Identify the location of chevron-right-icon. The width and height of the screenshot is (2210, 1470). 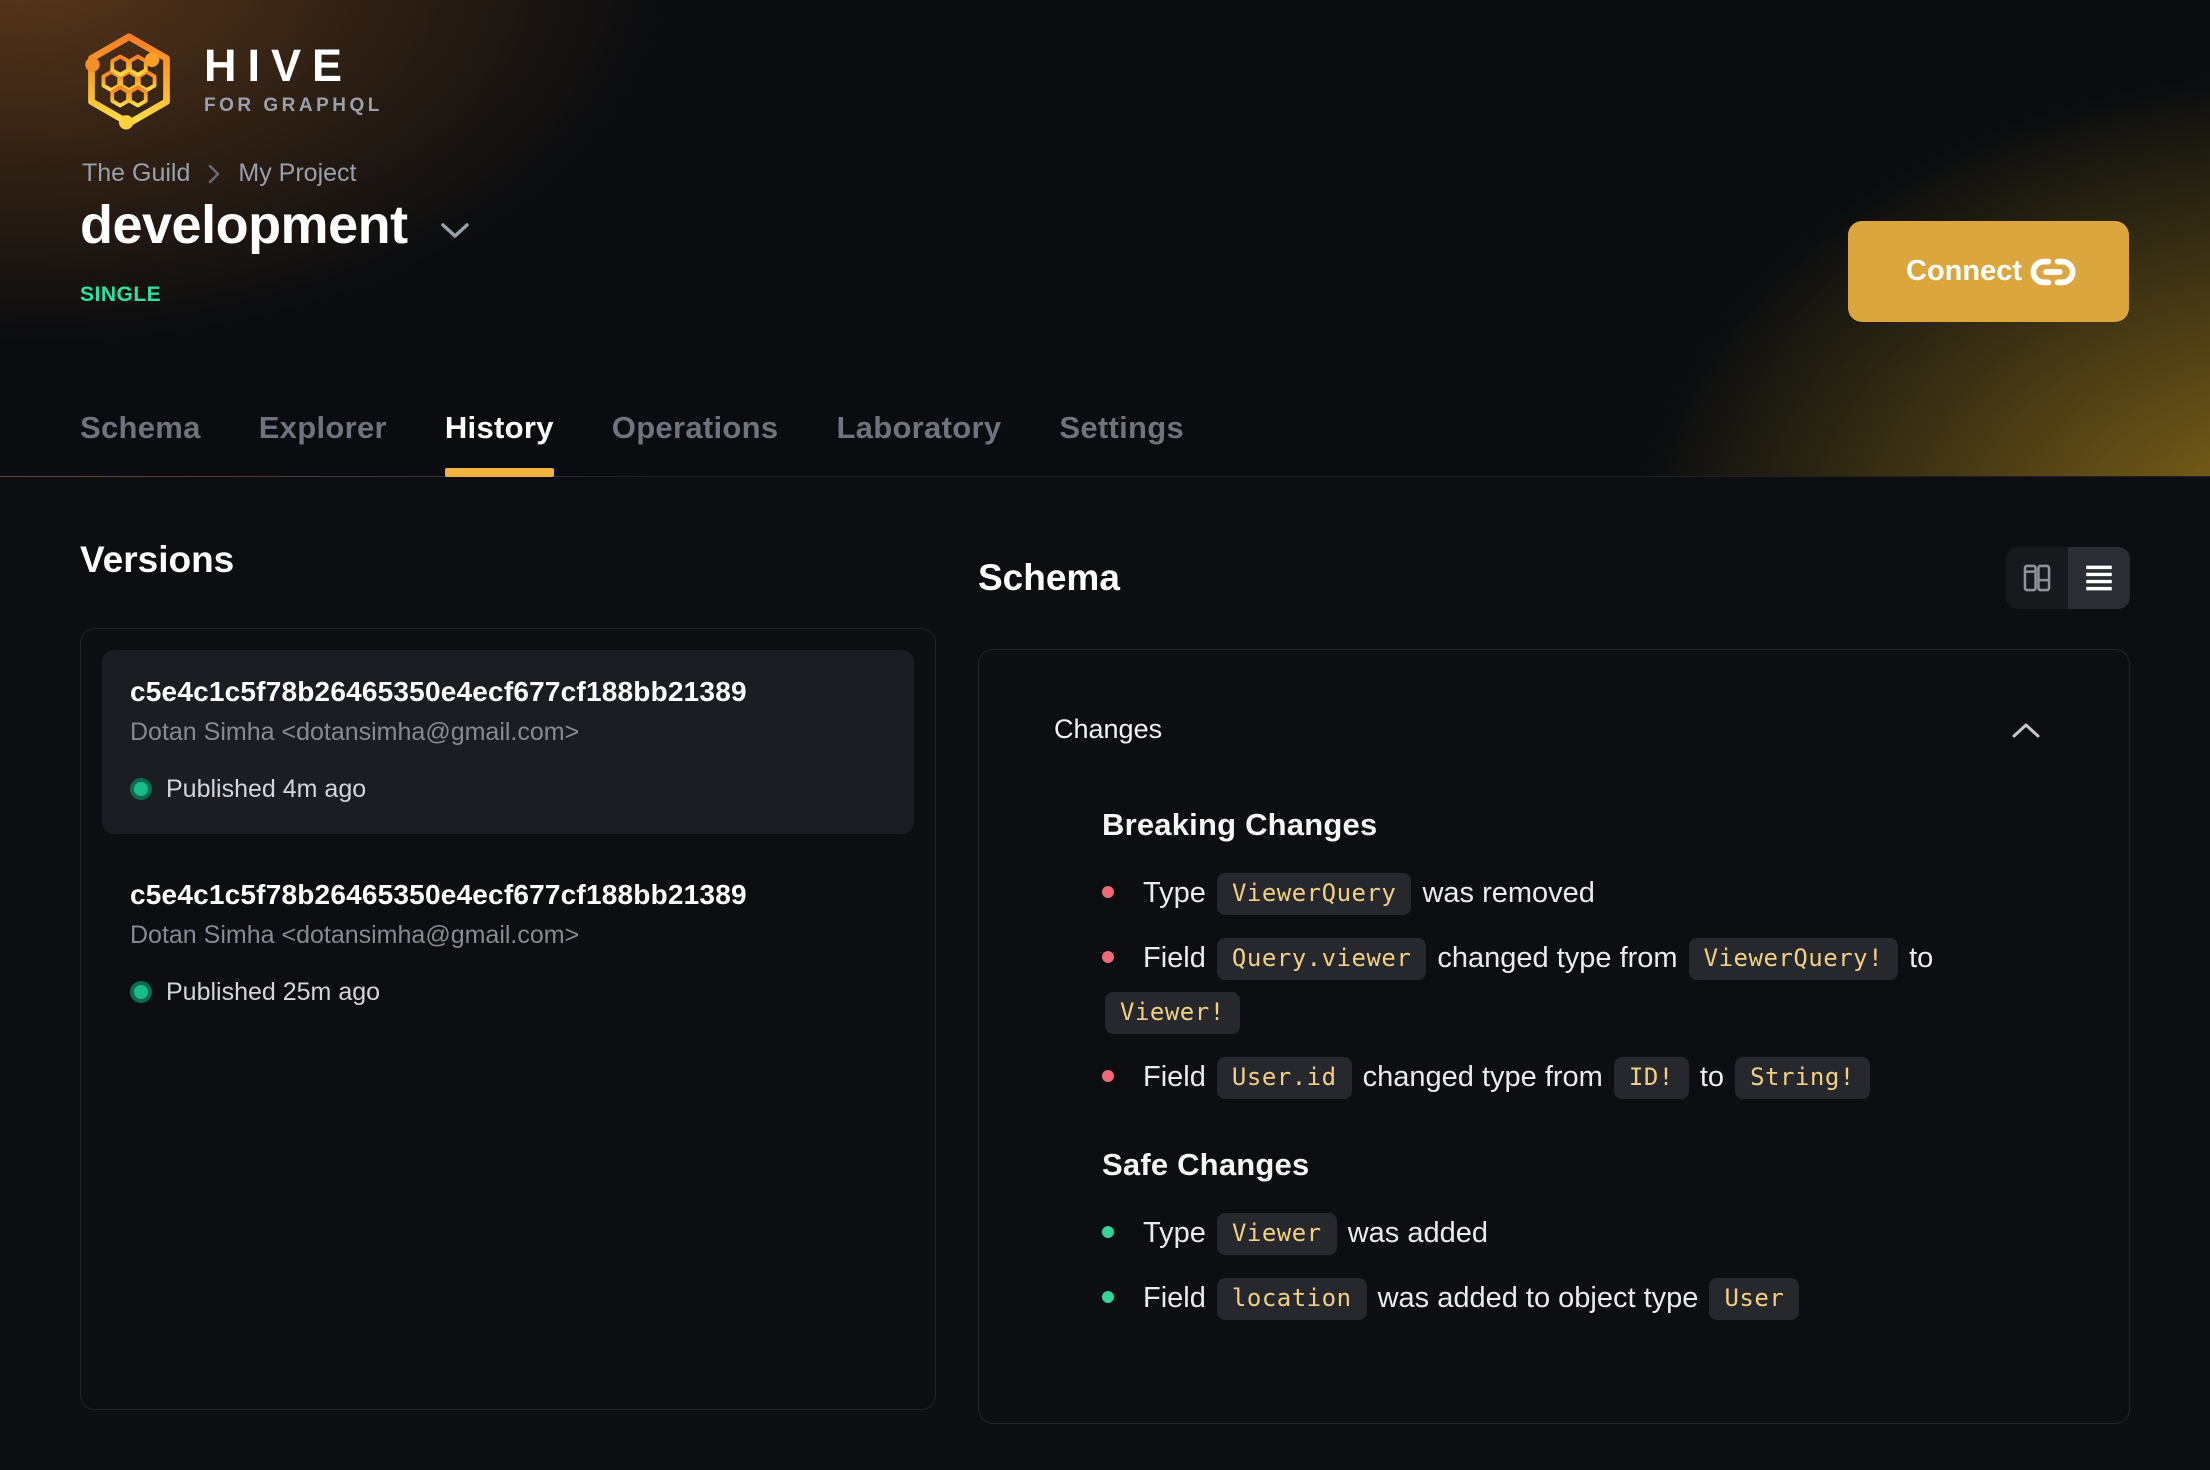
(214, 173).